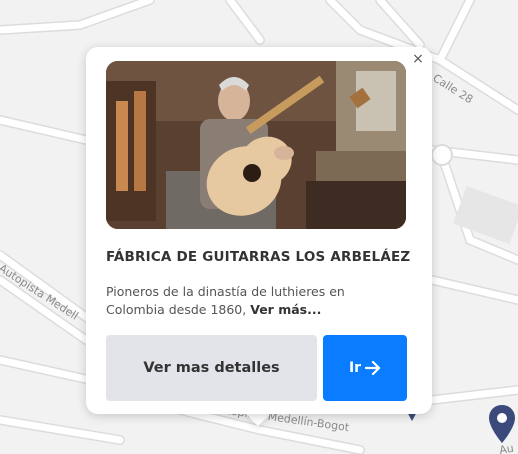 This screenshot has width=518, height=454. I want to click on go-label: Ir, so click(355, 368).